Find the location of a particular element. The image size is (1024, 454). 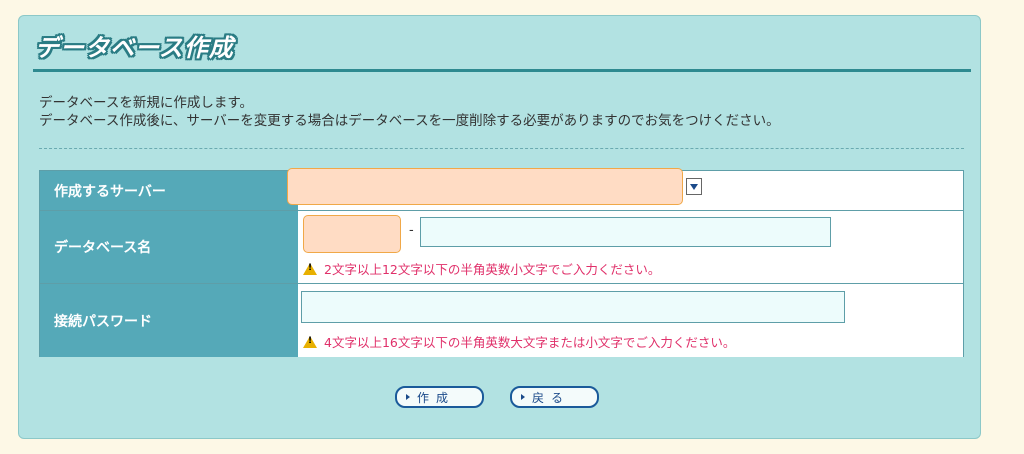

server-select is located at coordinates (485, 186).